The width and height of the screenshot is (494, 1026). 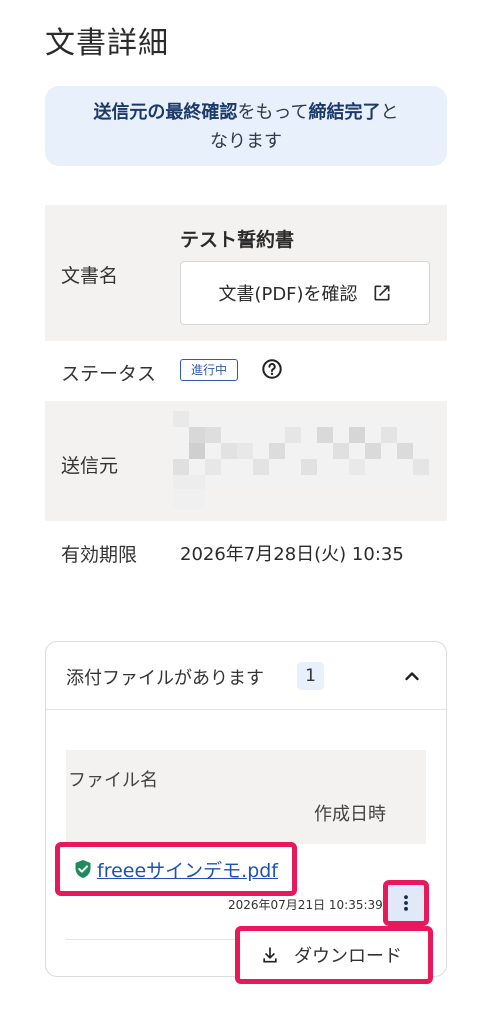 I want to click on column-header-created: 作成日時, so click(x=350, y=814).